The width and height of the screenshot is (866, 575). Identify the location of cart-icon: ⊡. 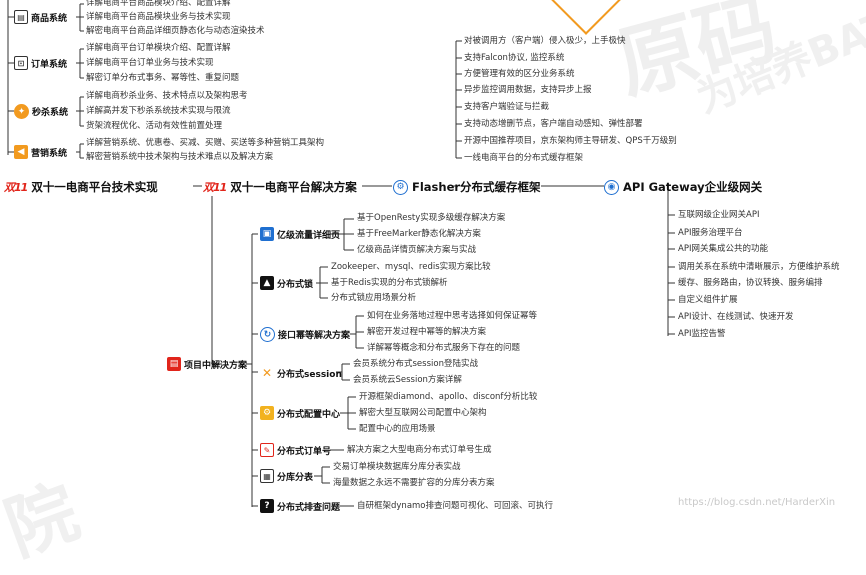
(21, 63).